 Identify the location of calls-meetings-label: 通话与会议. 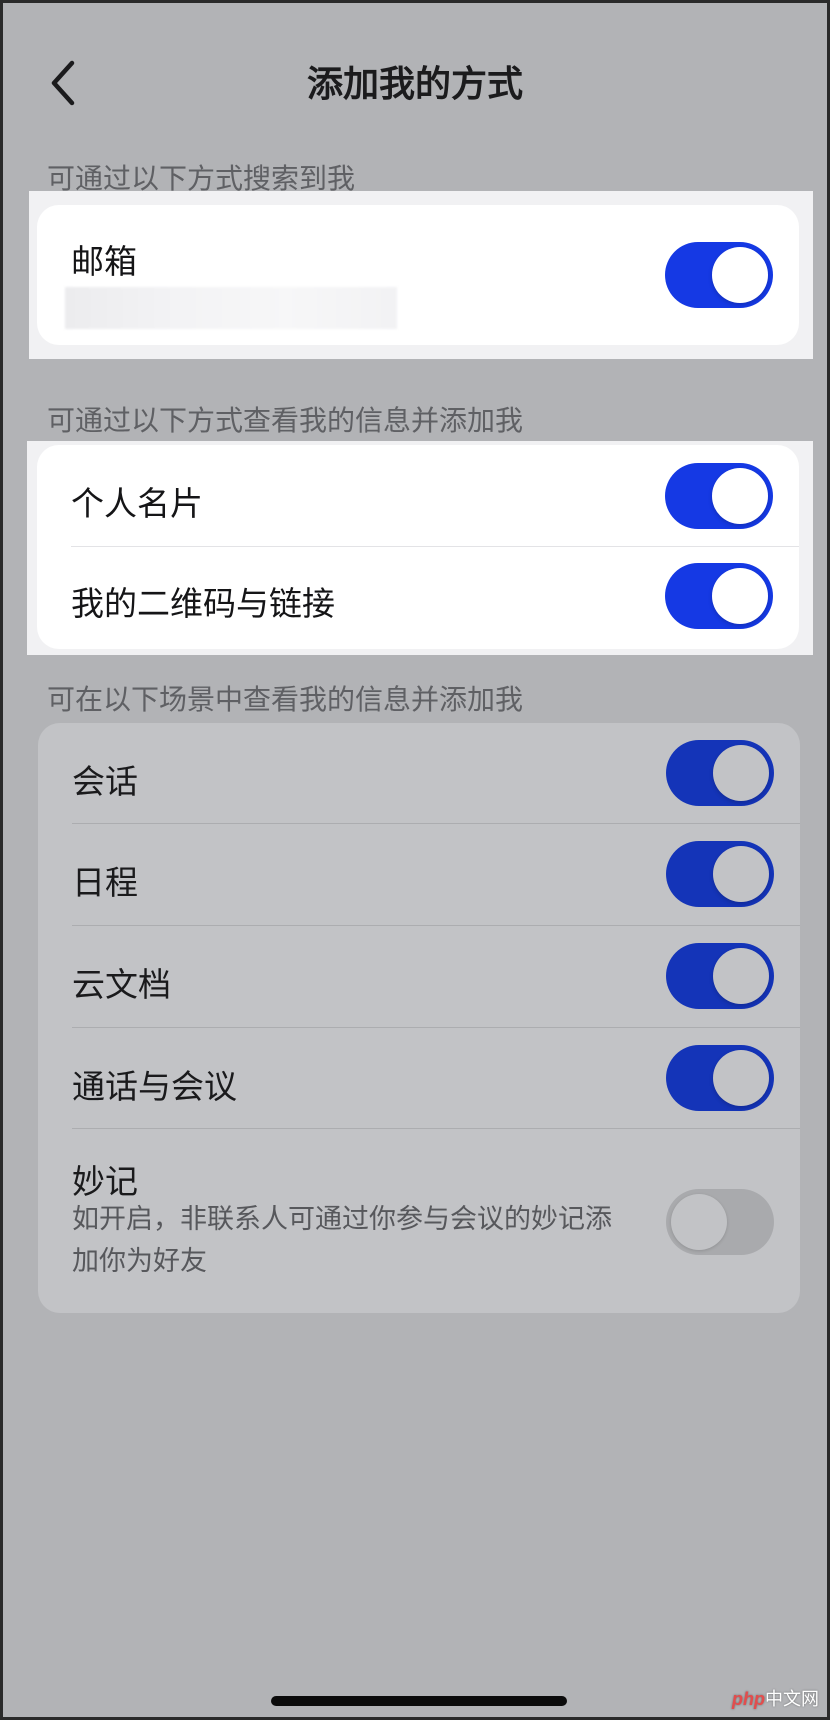
(154, 1086).